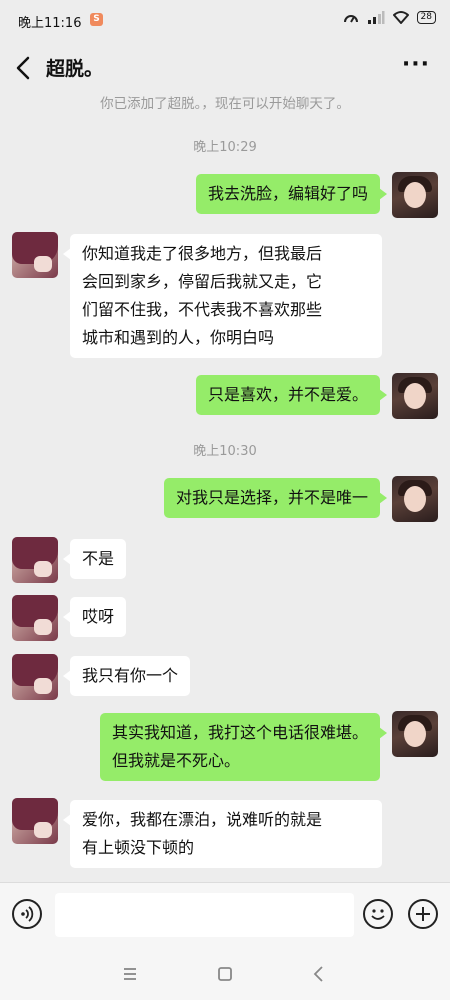  I want to click on plus-icon, so click(423, 914).